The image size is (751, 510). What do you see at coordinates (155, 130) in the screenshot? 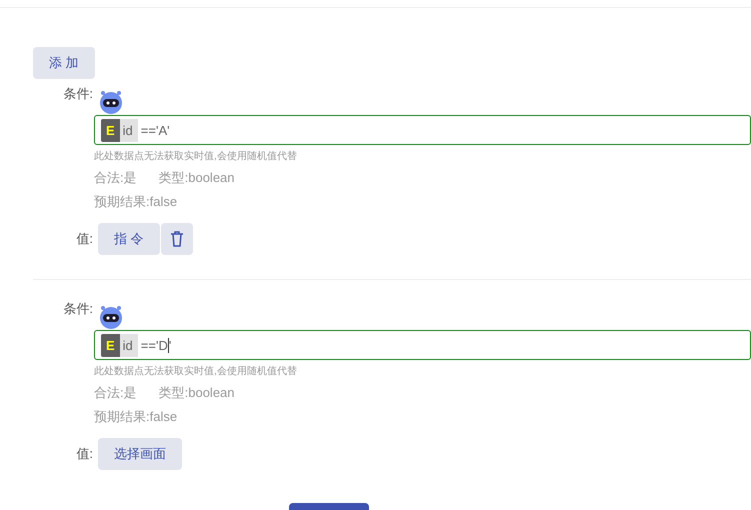
I see `expression-text: =='A'` at bounding box center [155, 130].